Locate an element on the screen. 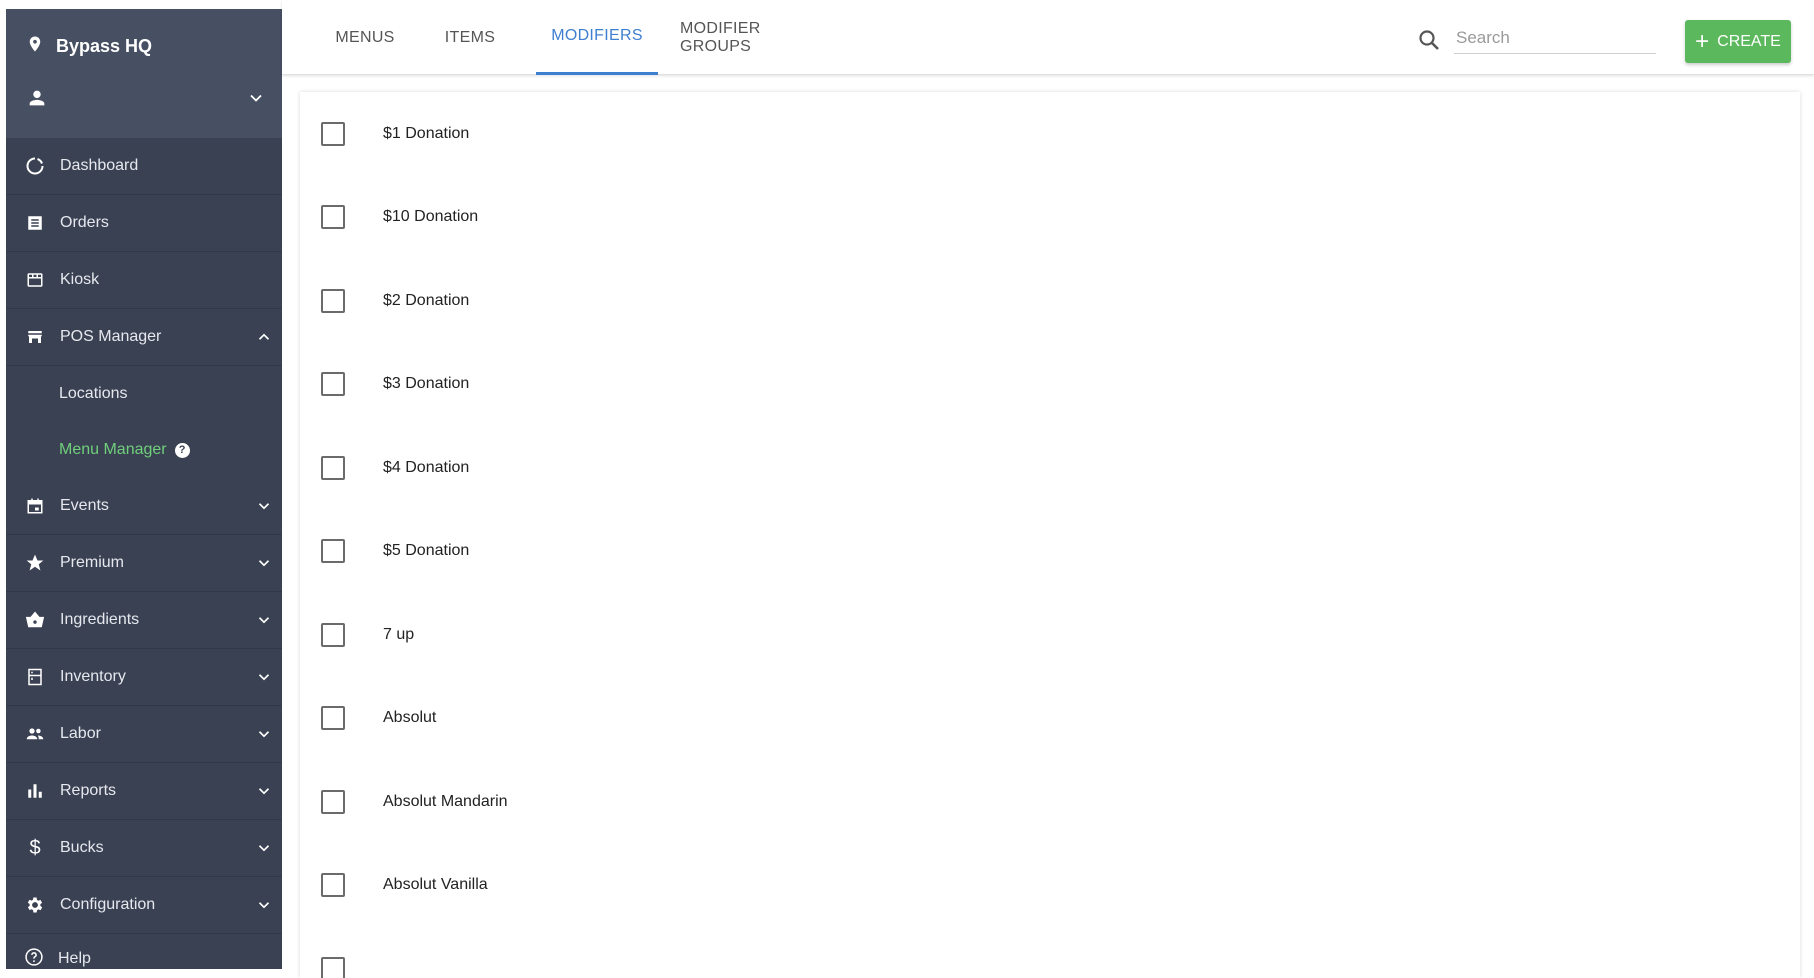 This screenshot has width=1814, height=978. sidebar-item-label: Kiosk is located at coordinates (80, 279).